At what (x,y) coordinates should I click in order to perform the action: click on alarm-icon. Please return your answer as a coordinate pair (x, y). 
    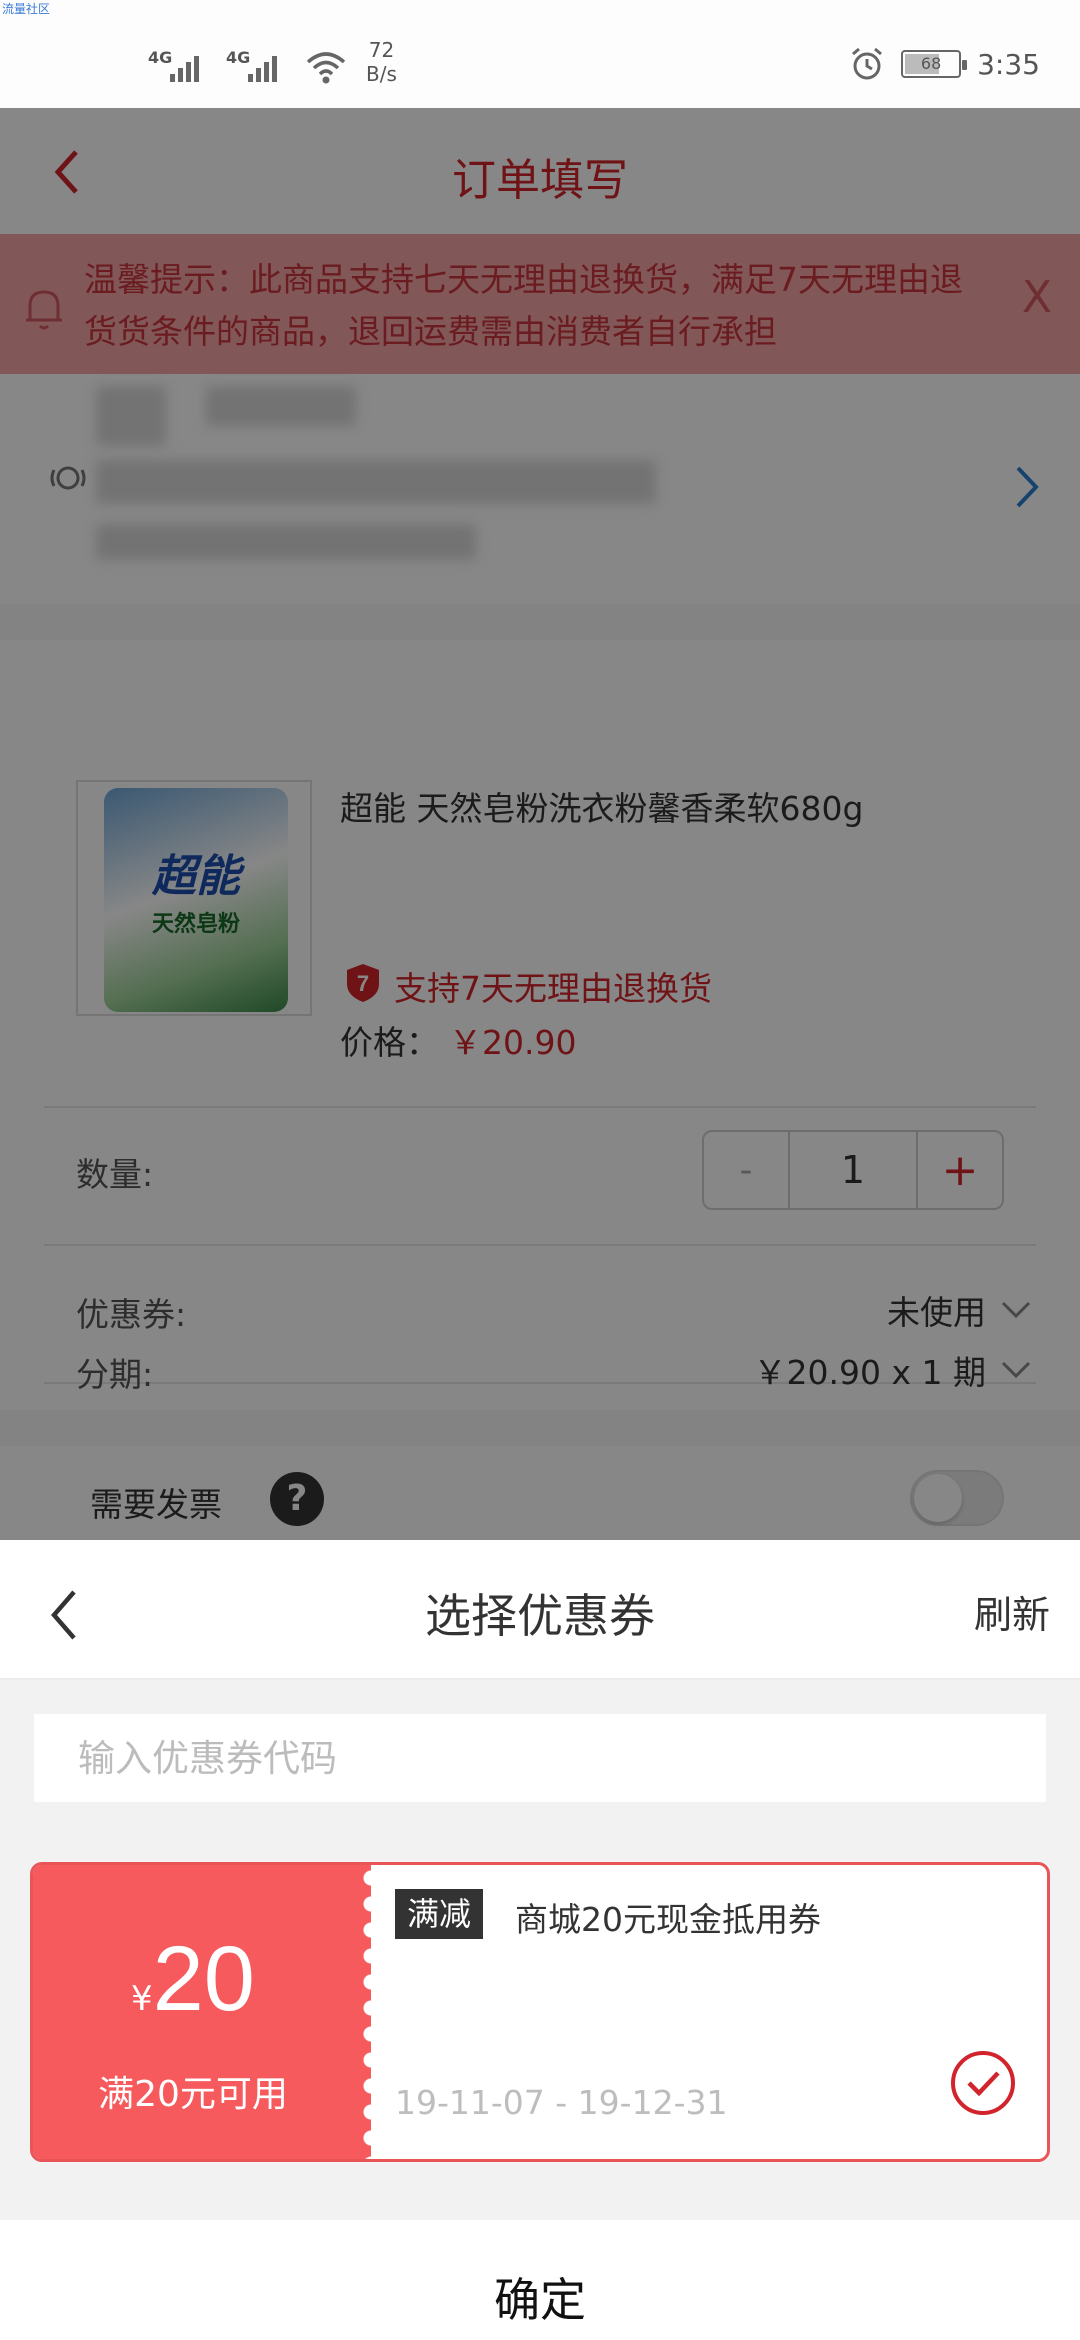
    Looking at the image, I should click on (867, 63).